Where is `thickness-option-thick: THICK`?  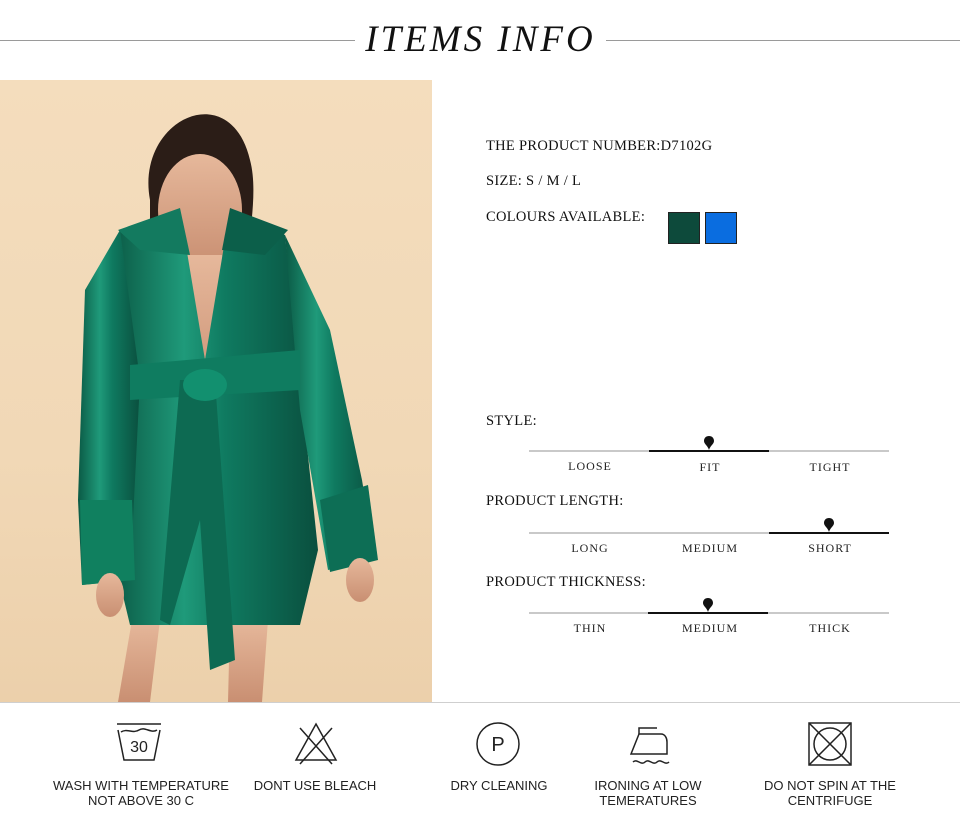 thickness-option-thick: THICK is located at coordinates (830, 628).